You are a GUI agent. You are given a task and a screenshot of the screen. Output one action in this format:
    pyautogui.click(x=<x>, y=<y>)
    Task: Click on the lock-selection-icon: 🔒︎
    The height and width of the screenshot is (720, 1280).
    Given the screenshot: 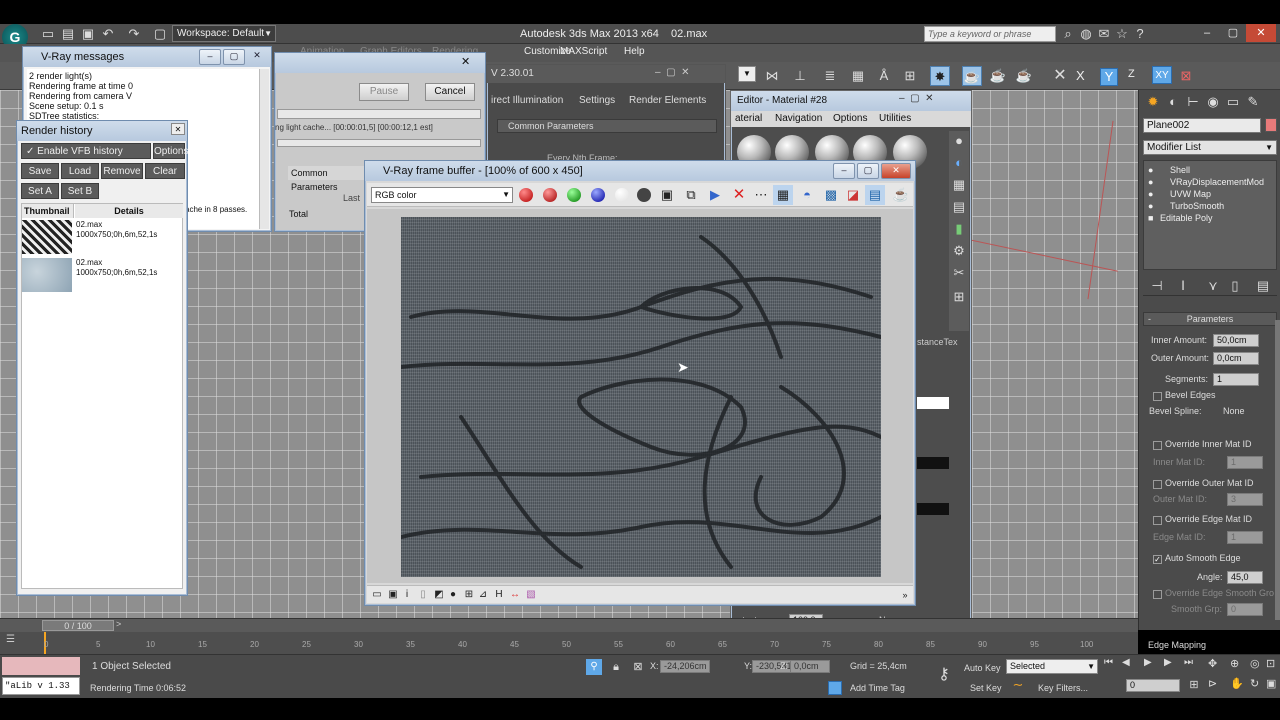 What is the action you would take?
    pyautogui.click(x=616, y=667)
    